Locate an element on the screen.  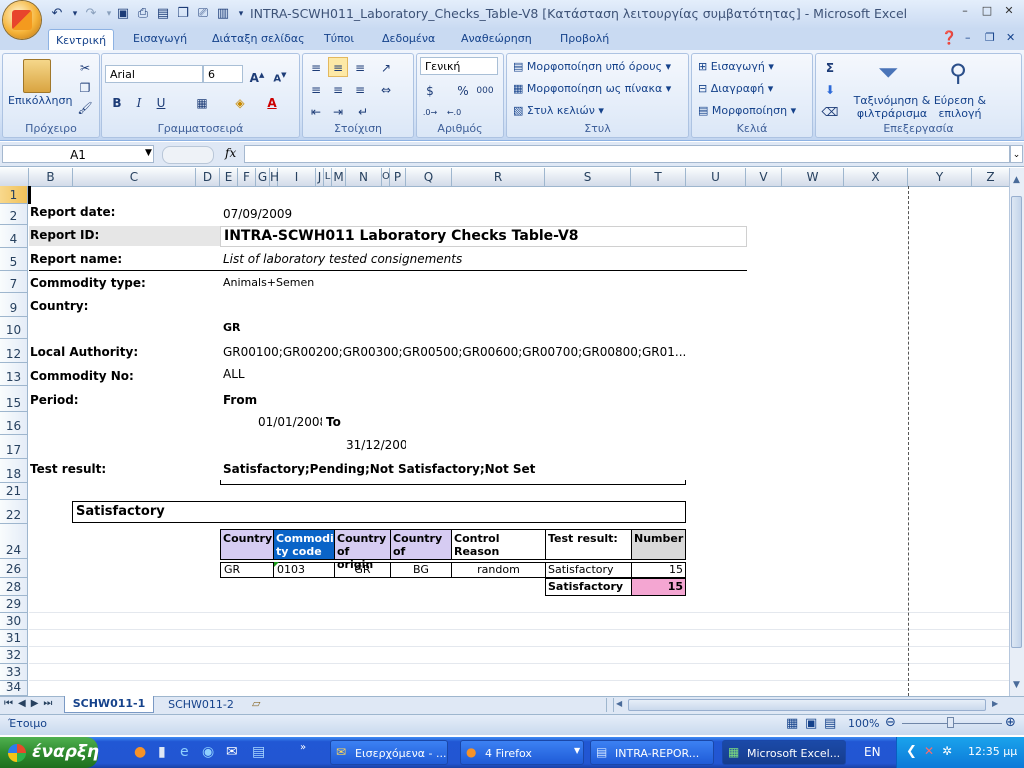
column-header: T is located at coordinates (658, 177).